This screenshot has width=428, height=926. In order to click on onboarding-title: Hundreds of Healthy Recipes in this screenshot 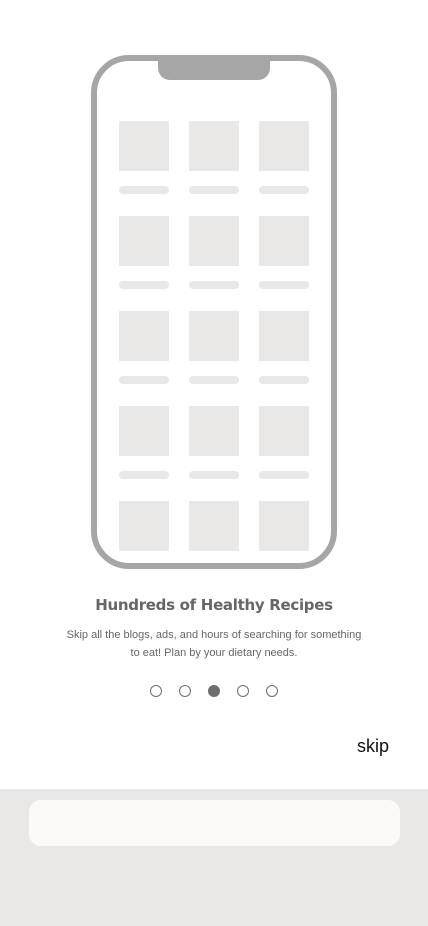, I will do `click(214, 605)`.